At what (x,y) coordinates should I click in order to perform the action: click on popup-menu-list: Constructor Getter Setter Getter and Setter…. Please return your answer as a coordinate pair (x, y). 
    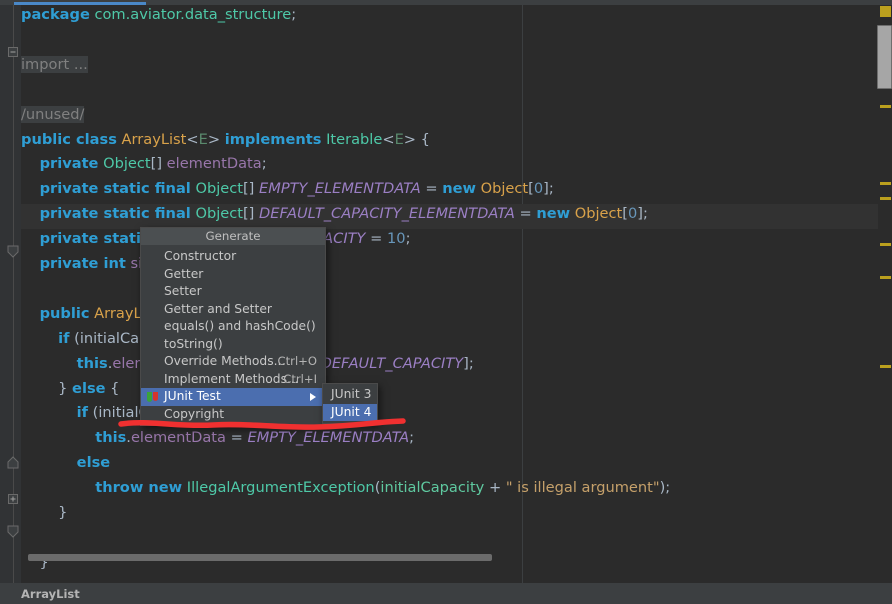
    Looking at the image, I should click on (233, 335).